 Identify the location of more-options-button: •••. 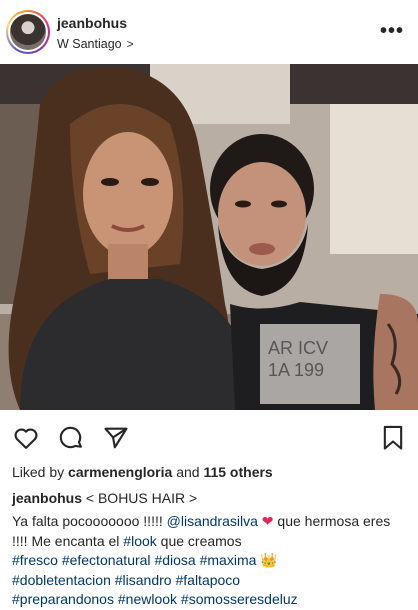
(392, 31).